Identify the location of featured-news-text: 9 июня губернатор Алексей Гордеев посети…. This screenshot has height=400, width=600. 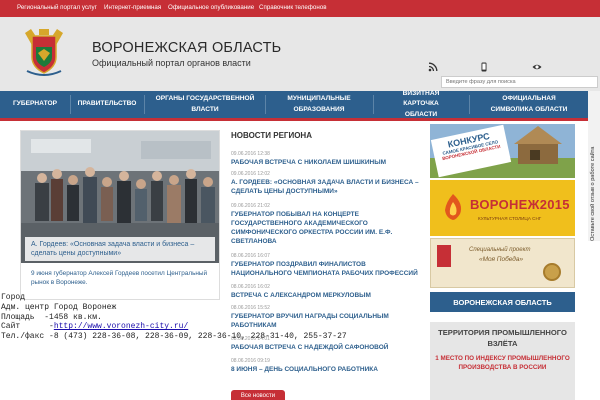
(121, 278).